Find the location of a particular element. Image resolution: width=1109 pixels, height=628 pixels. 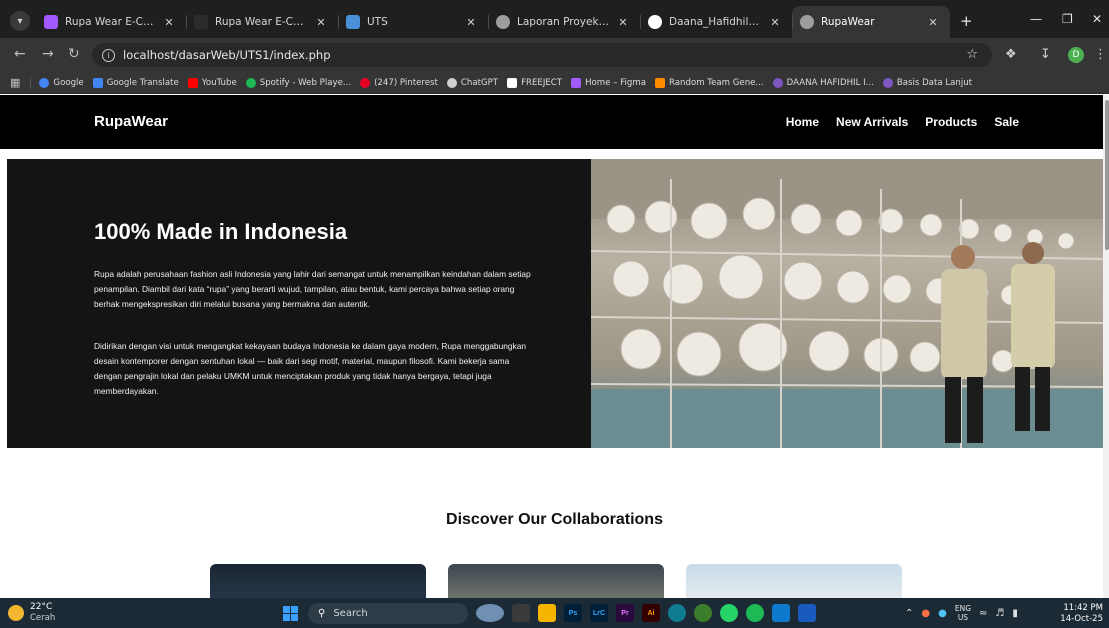

nav-products-link: Products is located at coordinates (951, 122).